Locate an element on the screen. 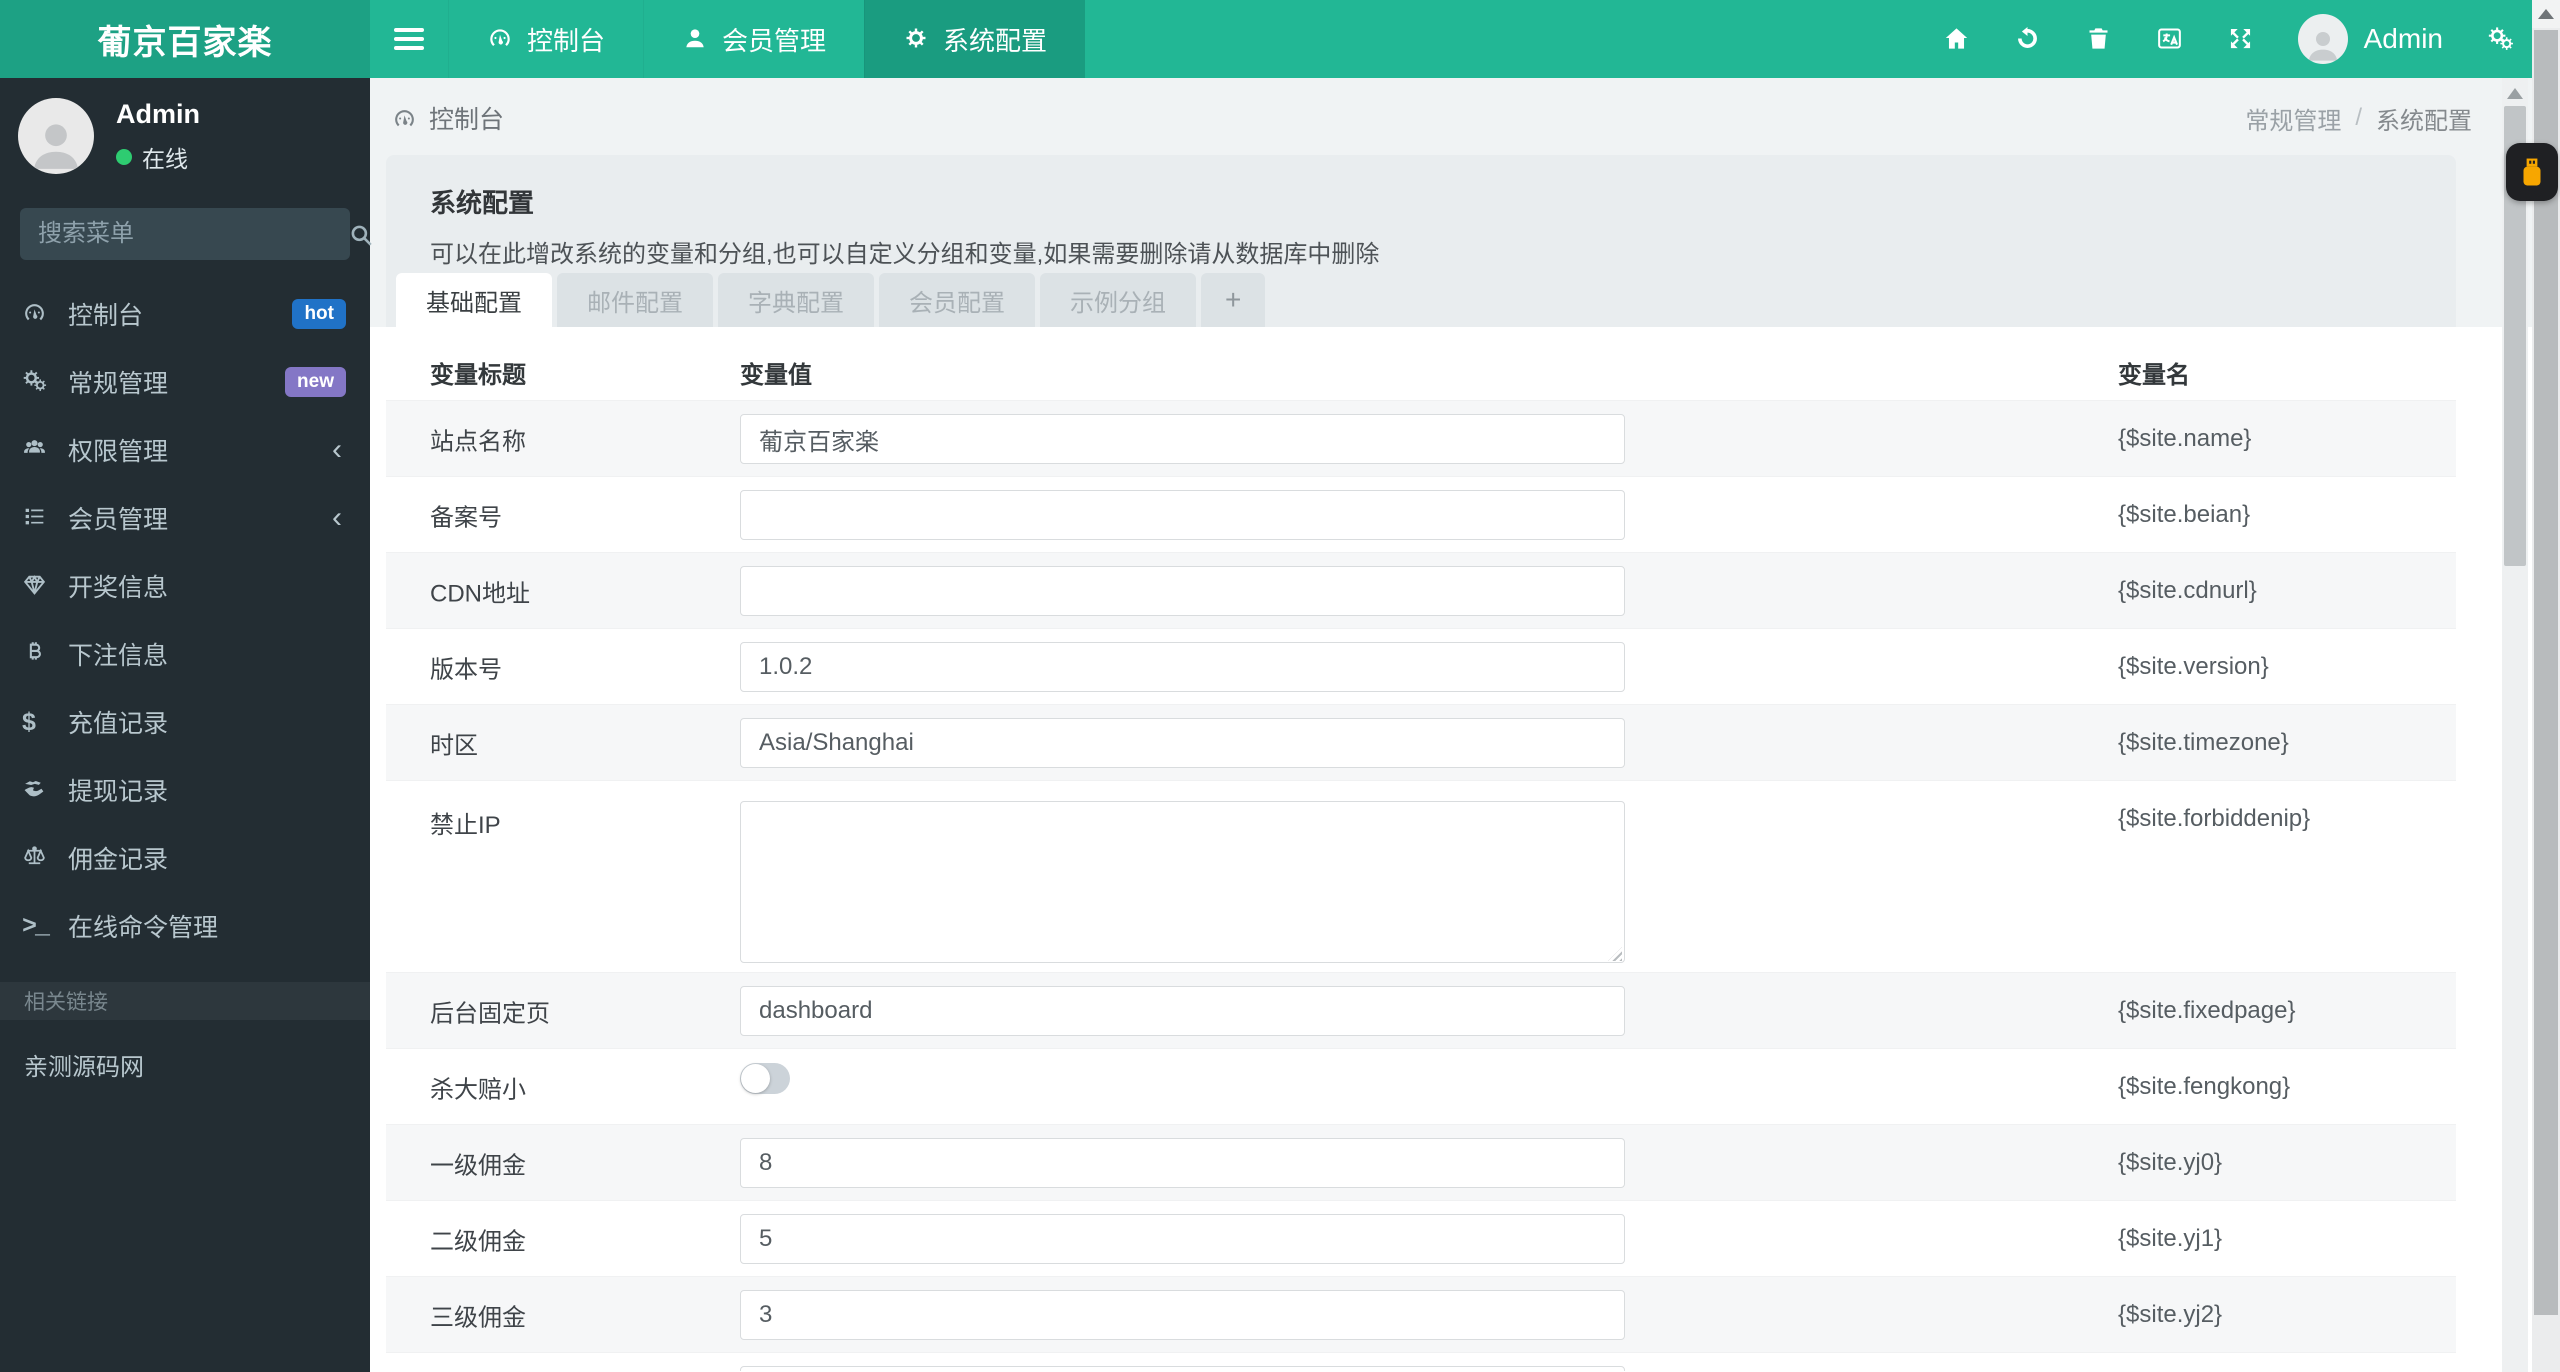 Image resolution: width=2560 pixels, height=1372 pixels. navbar-tab-label: 控制台 is located at coordinates (566, 40).